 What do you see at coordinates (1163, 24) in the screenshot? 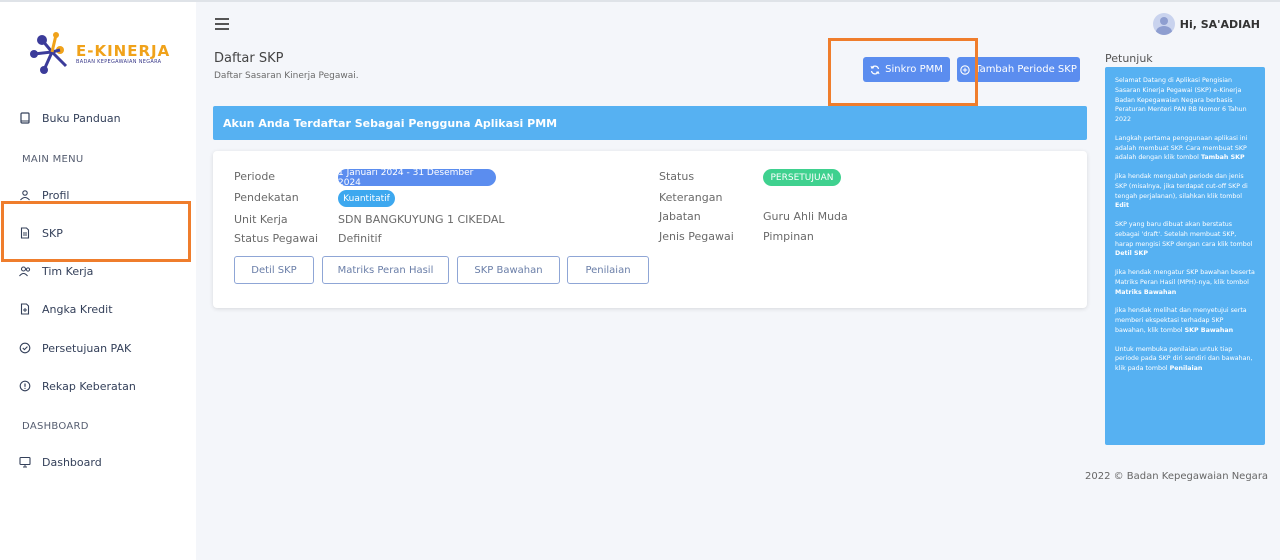
I see `avatar` at bounding box center [1163, 24].